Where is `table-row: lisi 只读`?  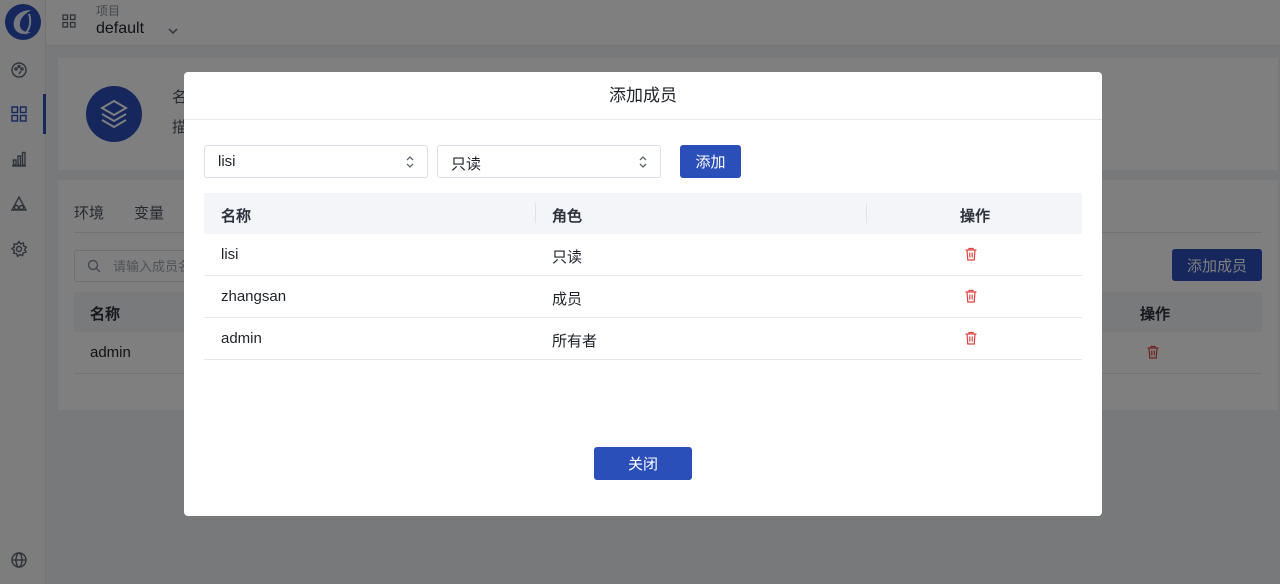 table-row: lisi 只读 is located at coordinates (643, 255).